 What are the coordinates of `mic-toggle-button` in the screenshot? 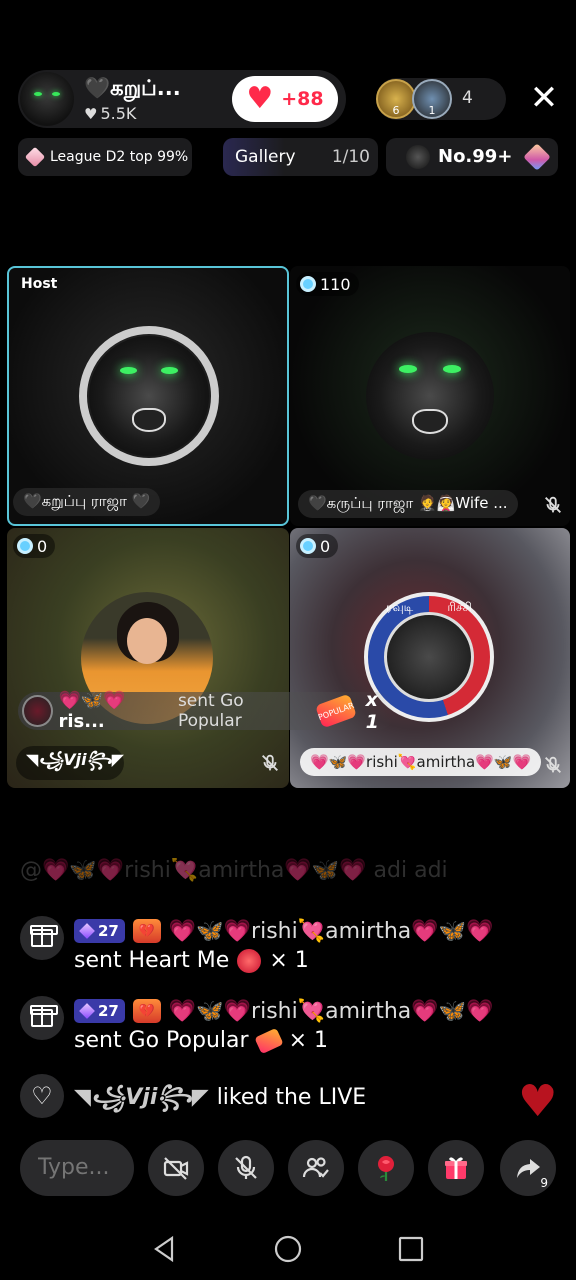 It's located at (246, 1168).